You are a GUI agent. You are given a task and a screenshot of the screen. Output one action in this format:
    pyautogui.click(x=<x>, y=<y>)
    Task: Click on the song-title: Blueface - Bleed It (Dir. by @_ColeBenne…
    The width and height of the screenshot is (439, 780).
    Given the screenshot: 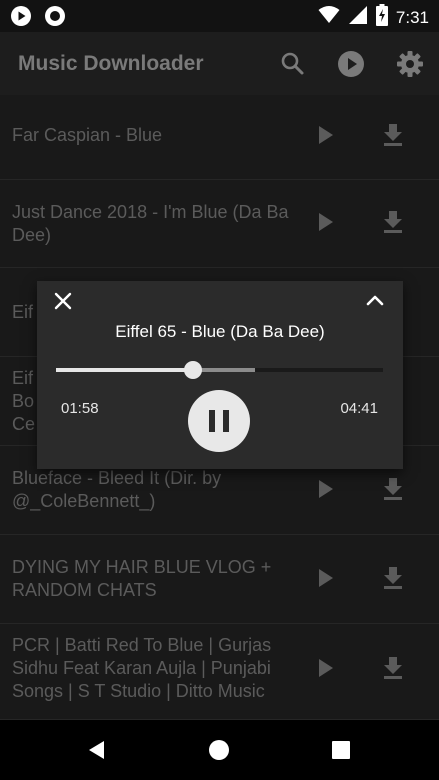 What is the action you would take?
    pyautogui.click(x=117, y=489)
    